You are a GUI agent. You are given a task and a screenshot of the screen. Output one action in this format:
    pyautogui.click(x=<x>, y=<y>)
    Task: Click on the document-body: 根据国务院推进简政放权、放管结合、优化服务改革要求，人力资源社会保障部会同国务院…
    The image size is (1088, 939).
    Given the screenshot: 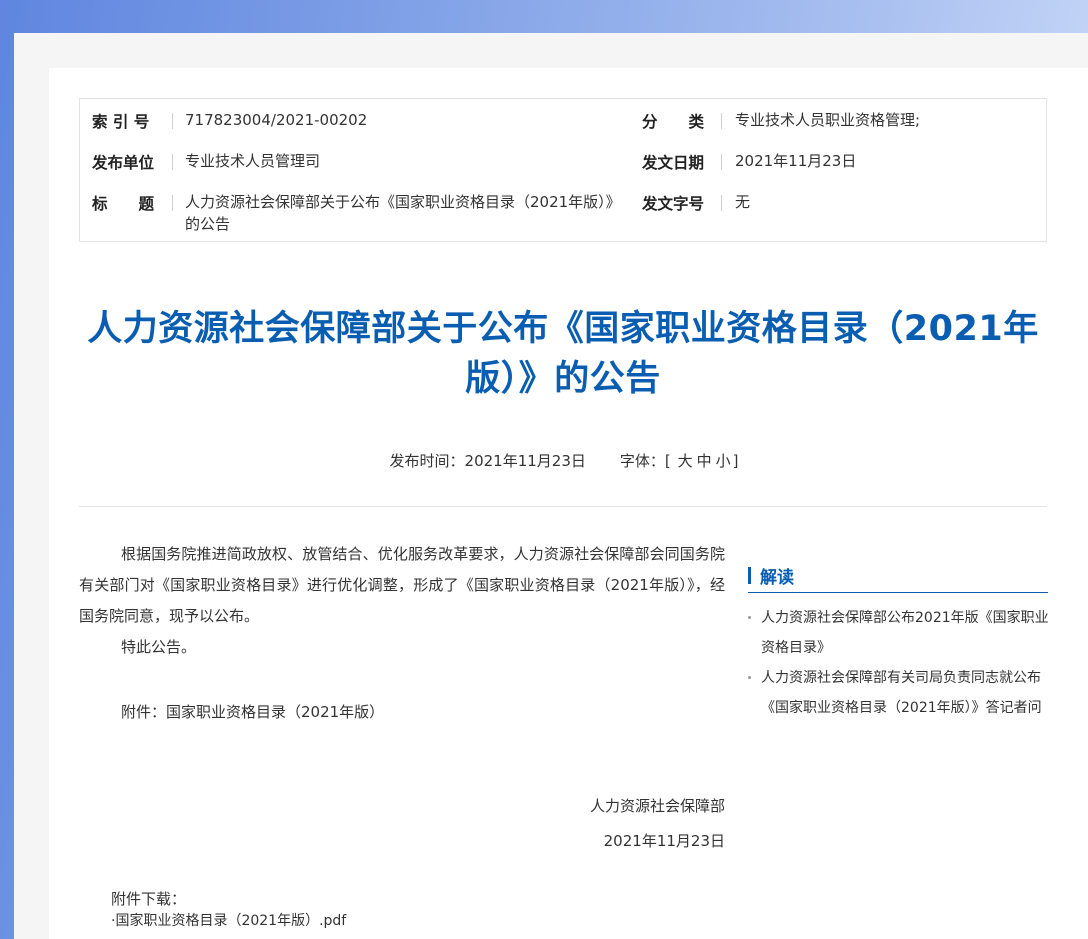 What is the action you would take?
    pyautogui.click(x=402, y=601)
    